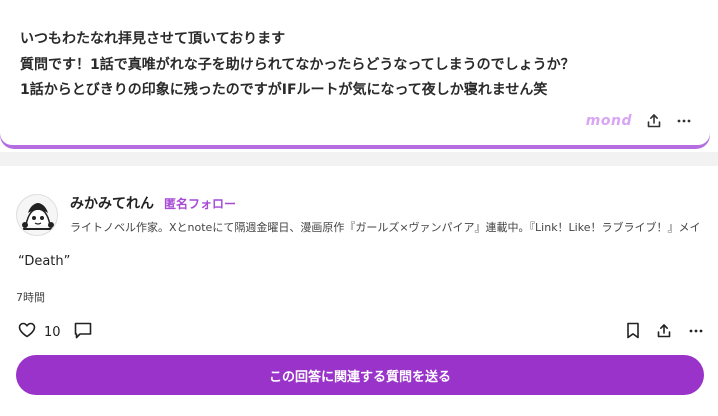  What do you see at coordinates (361, 331) in the screenshot?
I see `answer-actions: 10` at bounding box center [361, 331].